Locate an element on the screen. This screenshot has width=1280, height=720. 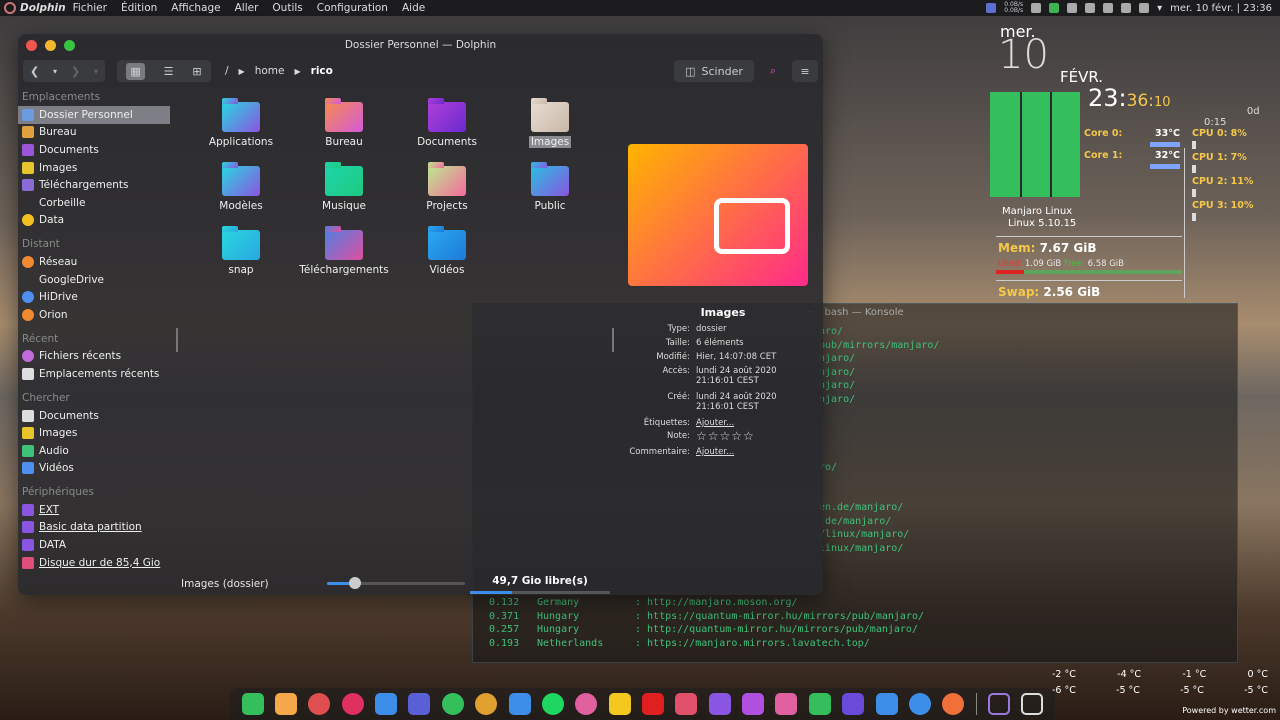
menu-affichage: Affichage is located at coordinates (195, 8).